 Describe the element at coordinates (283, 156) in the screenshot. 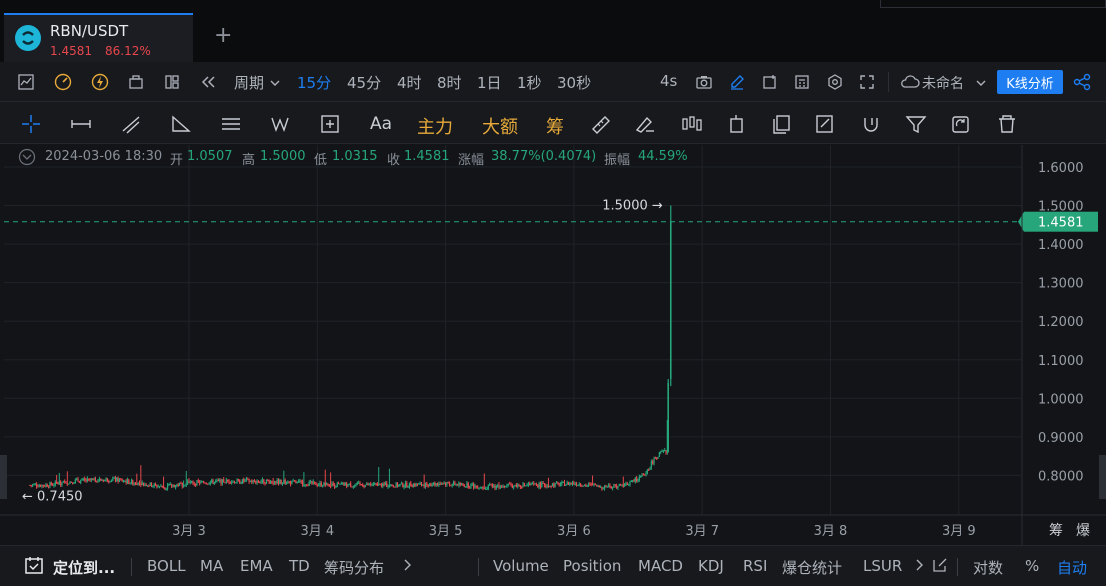

I see `high-value: 1.5000` at that location.